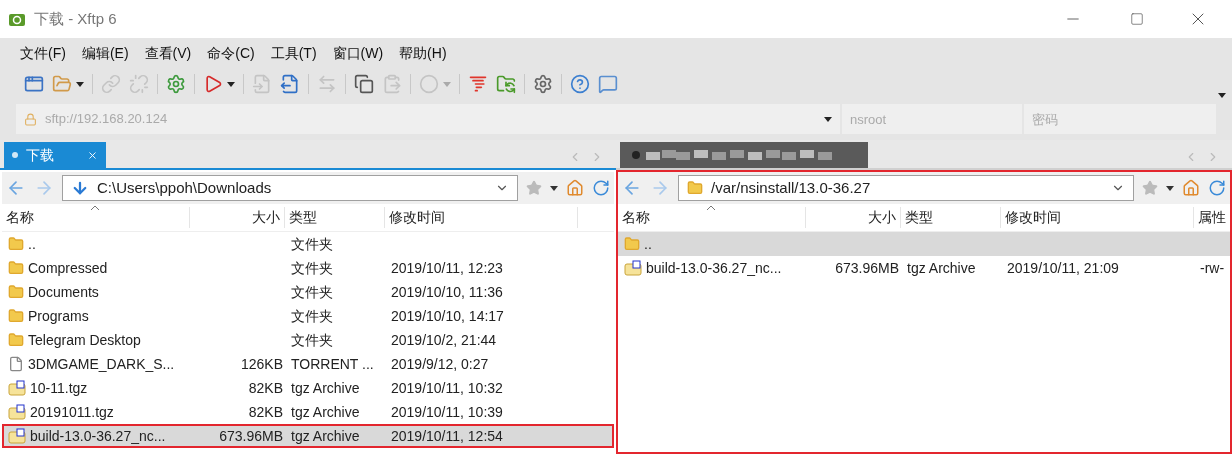 The width and height of the screenshot is (1232, 454). What do you see at coordinates (34, 84) in the screenshot?
I see `new-icon` at bounding box center [34, 84].